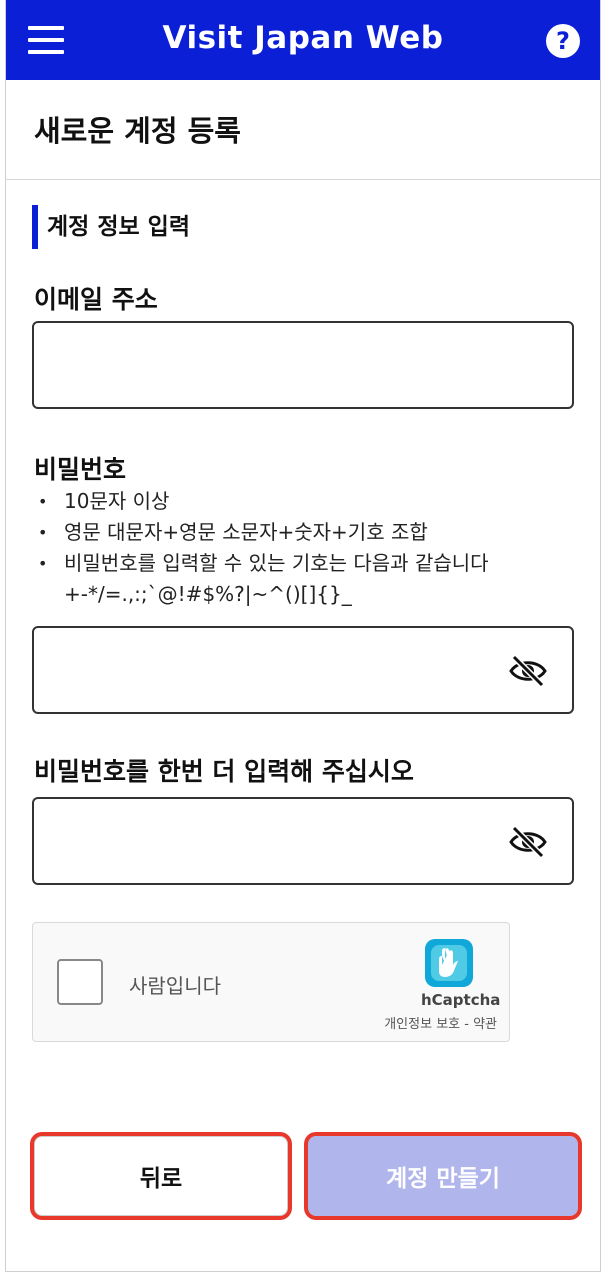 Image resolution: width=608 pixels, height=1278 pixels. I want to click on password-rule: 영문 대문자+영문 소문자+숫자+기호 조합, so click(259, 532).